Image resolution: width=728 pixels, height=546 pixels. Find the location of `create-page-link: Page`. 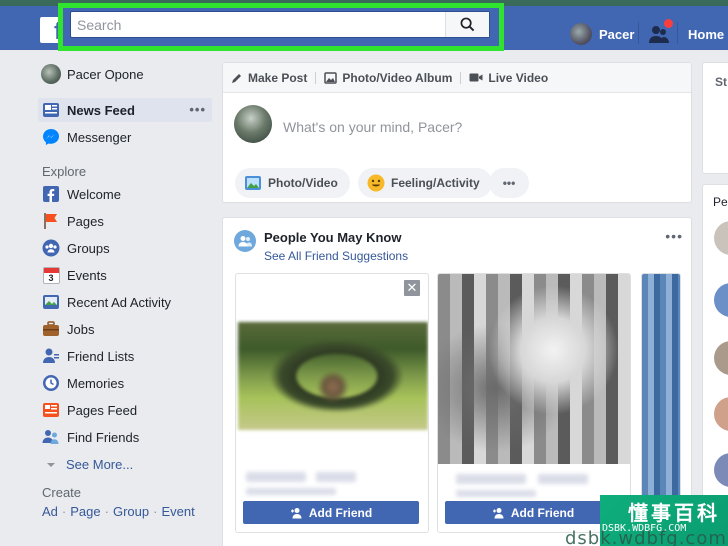

create-page-link: Page is located at coordinates (85, 511).